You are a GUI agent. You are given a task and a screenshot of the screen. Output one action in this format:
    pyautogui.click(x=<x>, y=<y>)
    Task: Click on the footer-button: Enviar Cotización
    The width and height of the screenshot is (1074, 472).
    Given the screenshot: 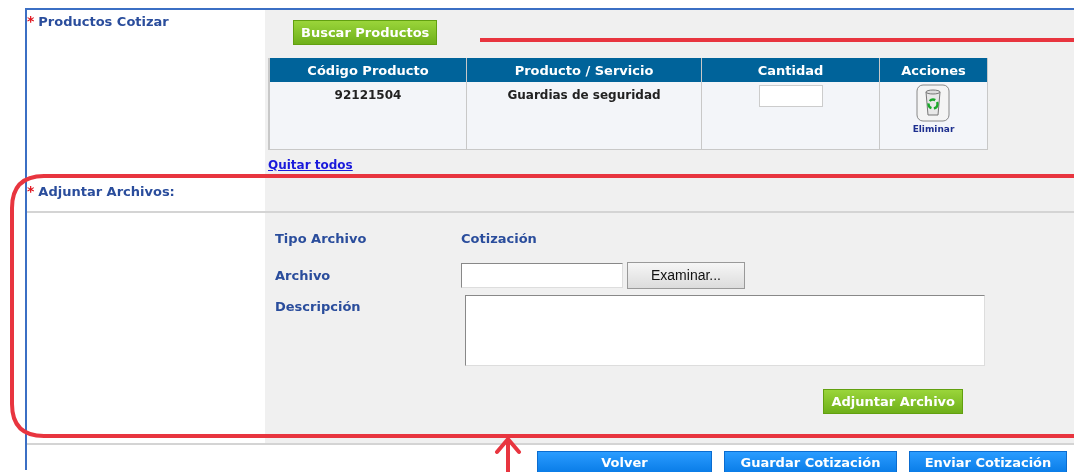 What is the action you would take?
    pyautogui.click(x=988, y=461)
    